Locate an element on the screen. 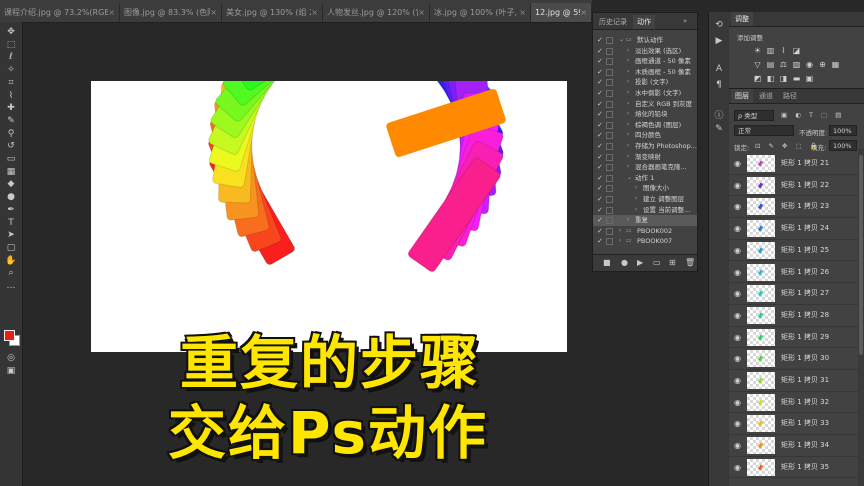 The width and height of the screenshot is (864, 486). lasso-tool-icon: ℓ is located at coordinates (11, 57).